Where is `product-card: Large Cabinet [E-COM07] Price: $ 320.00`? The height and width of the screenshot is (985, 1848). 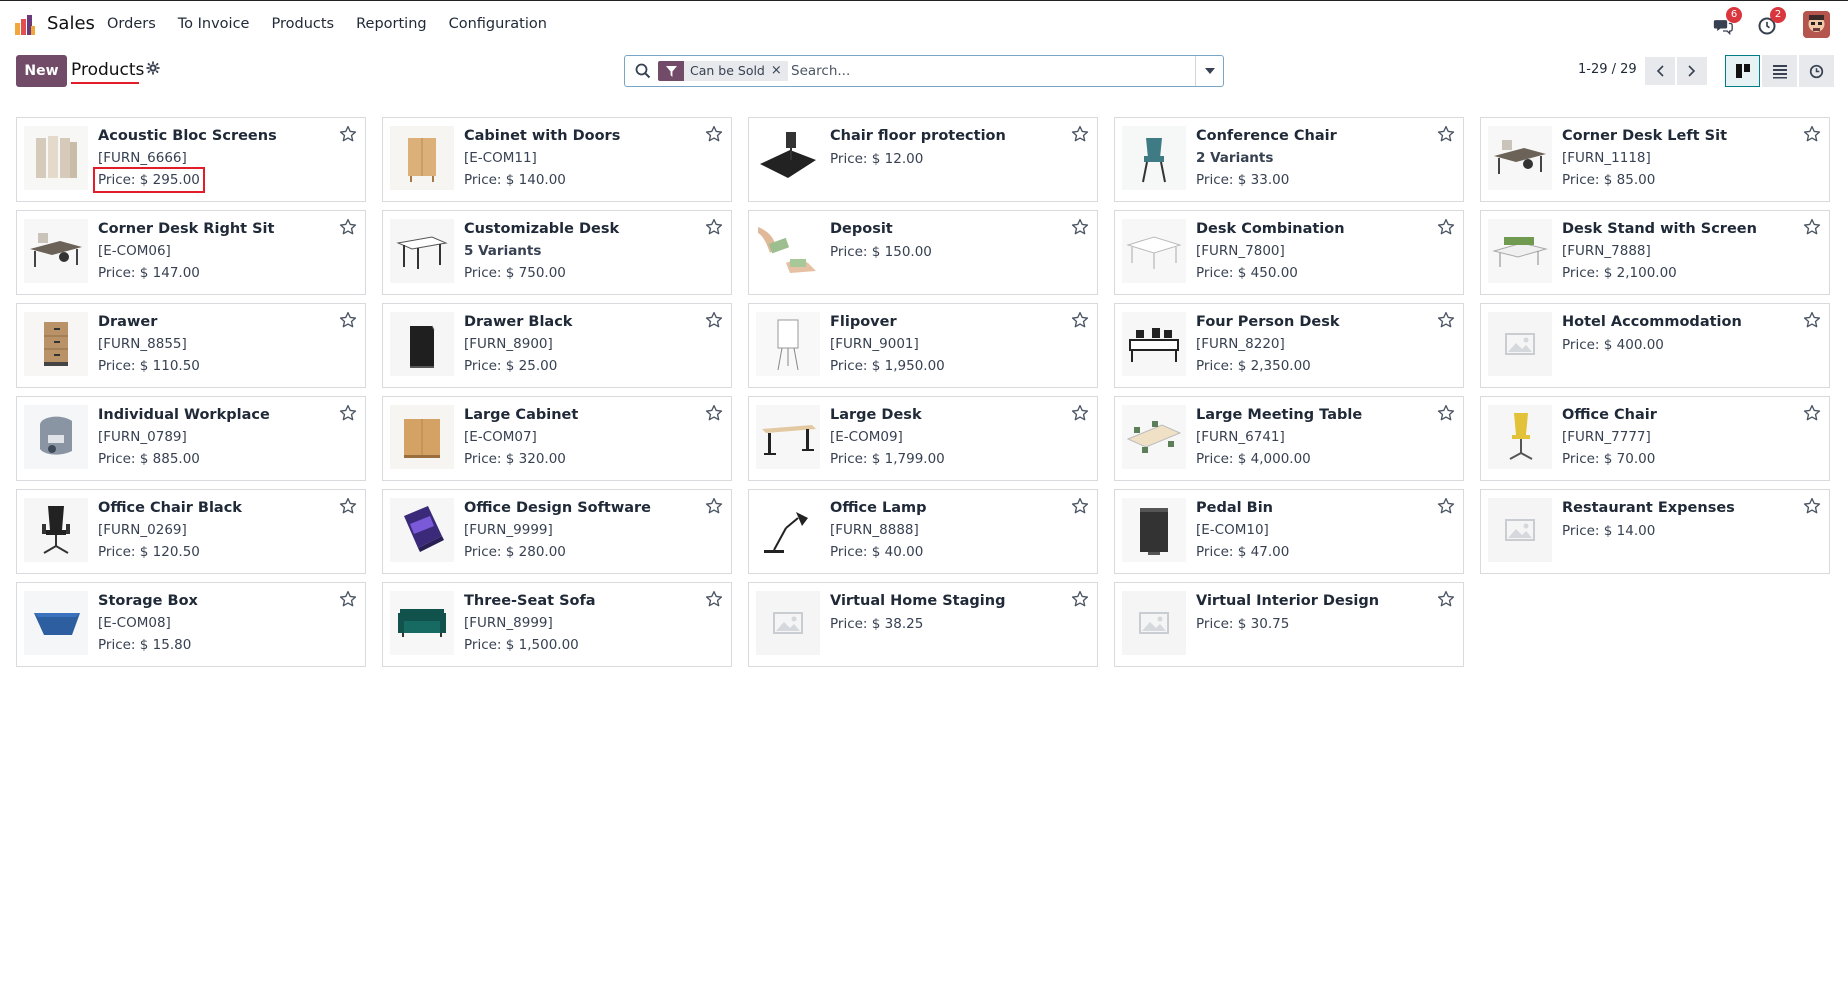
product-card: Large Cabinet [E-COM07] Price: $ 320.00 is located at coordinates (557, 438).